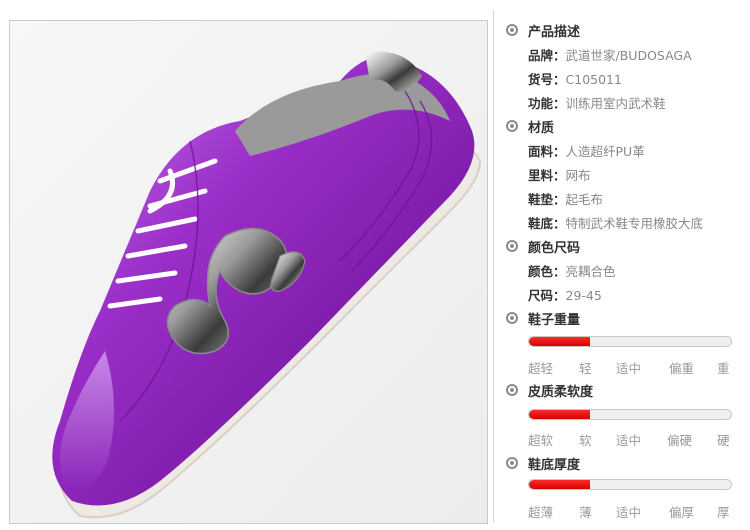  Describe the element at coordinates (723, 512) in the screenshot. I see `scale-label: 厚` at that location.